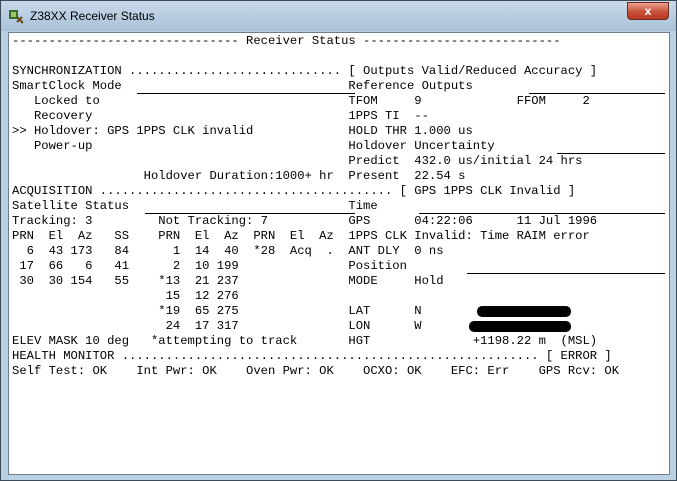  Describe the element at coordinates (92, 16) in the screenshot. I see `window-title: Z38XX Receiver Status` at that location.